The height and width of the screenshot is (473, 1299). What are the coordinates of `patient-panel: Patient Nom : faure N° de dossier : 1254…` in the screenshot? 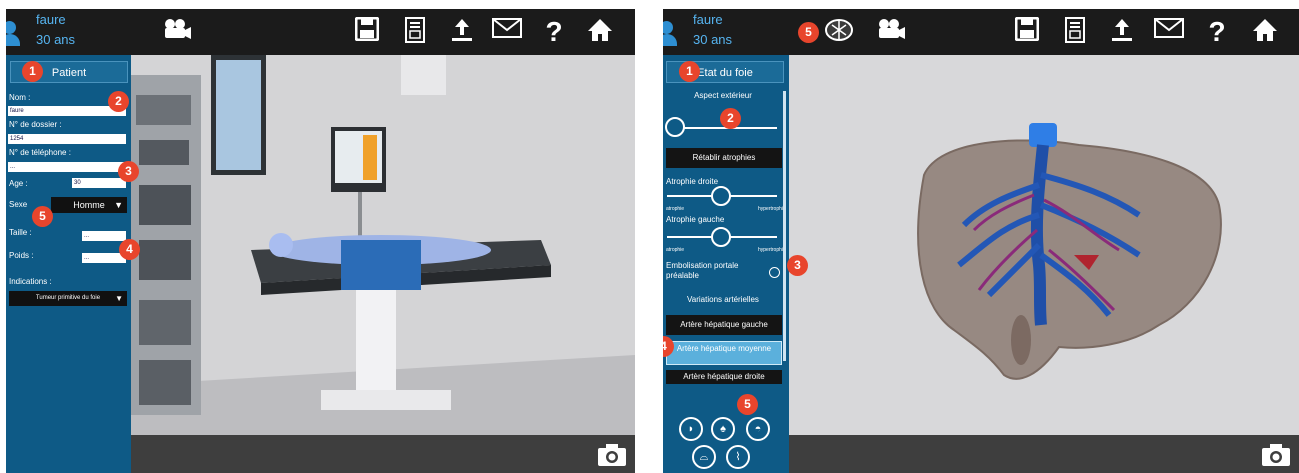 It's located at (68, 264).